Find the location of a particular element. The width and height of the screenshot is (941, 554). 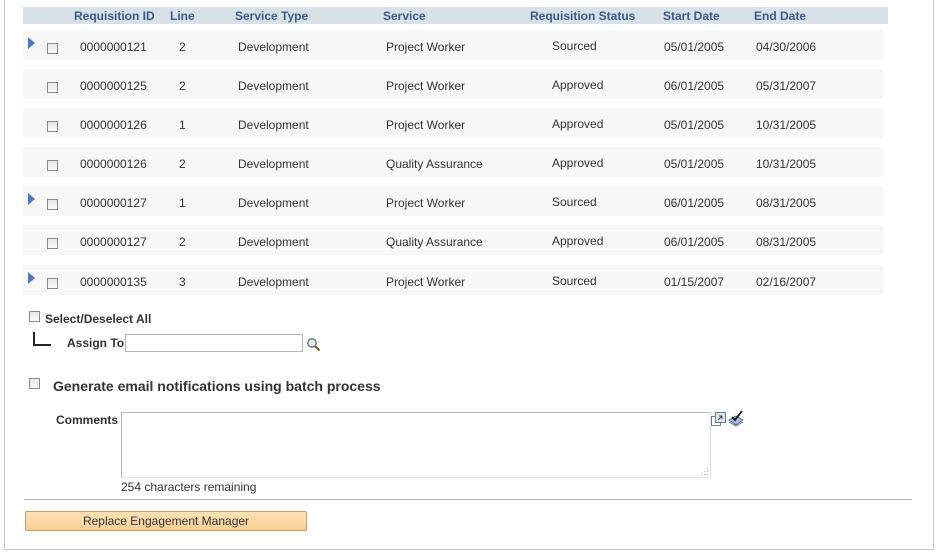

column-header-end-date: End Date is located at coordinates (780, 16).